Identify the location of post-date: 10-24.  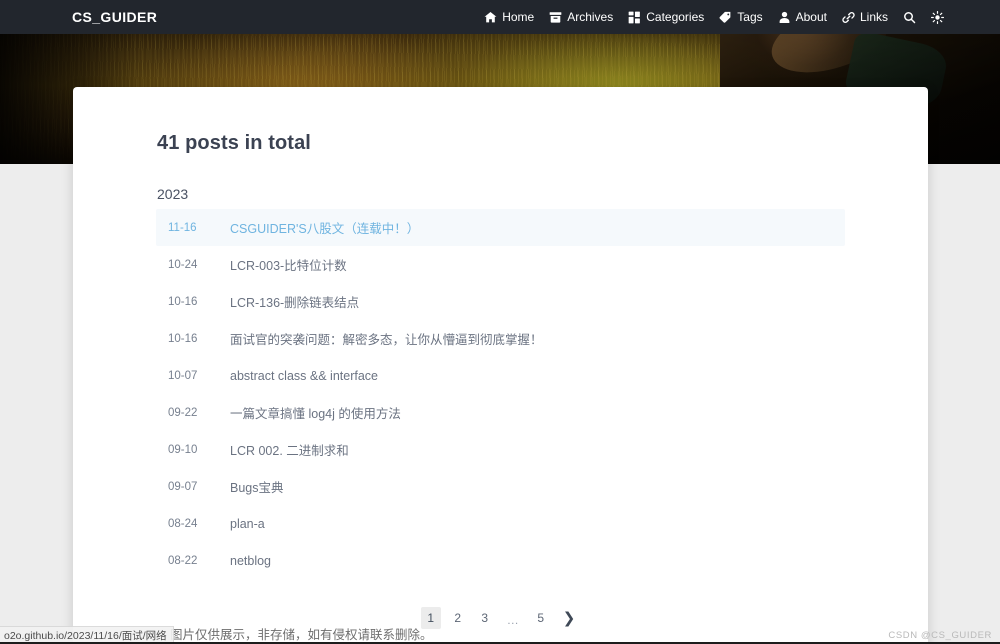
(183, 264).